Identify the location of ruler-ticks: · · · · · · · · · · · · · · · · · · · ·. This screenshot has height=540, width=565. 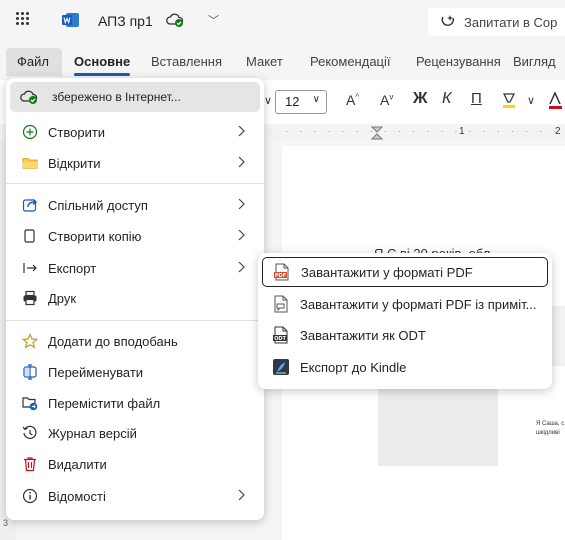
(423, 131).